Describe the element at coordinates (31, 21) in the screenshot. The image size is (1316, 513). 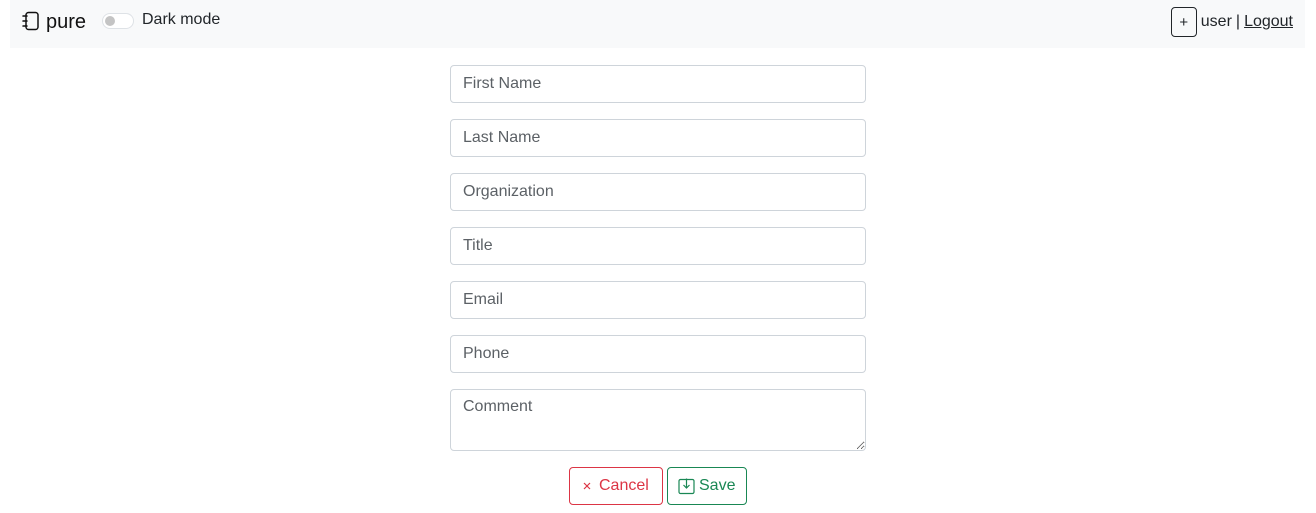
I see `journal-icon` at that location.